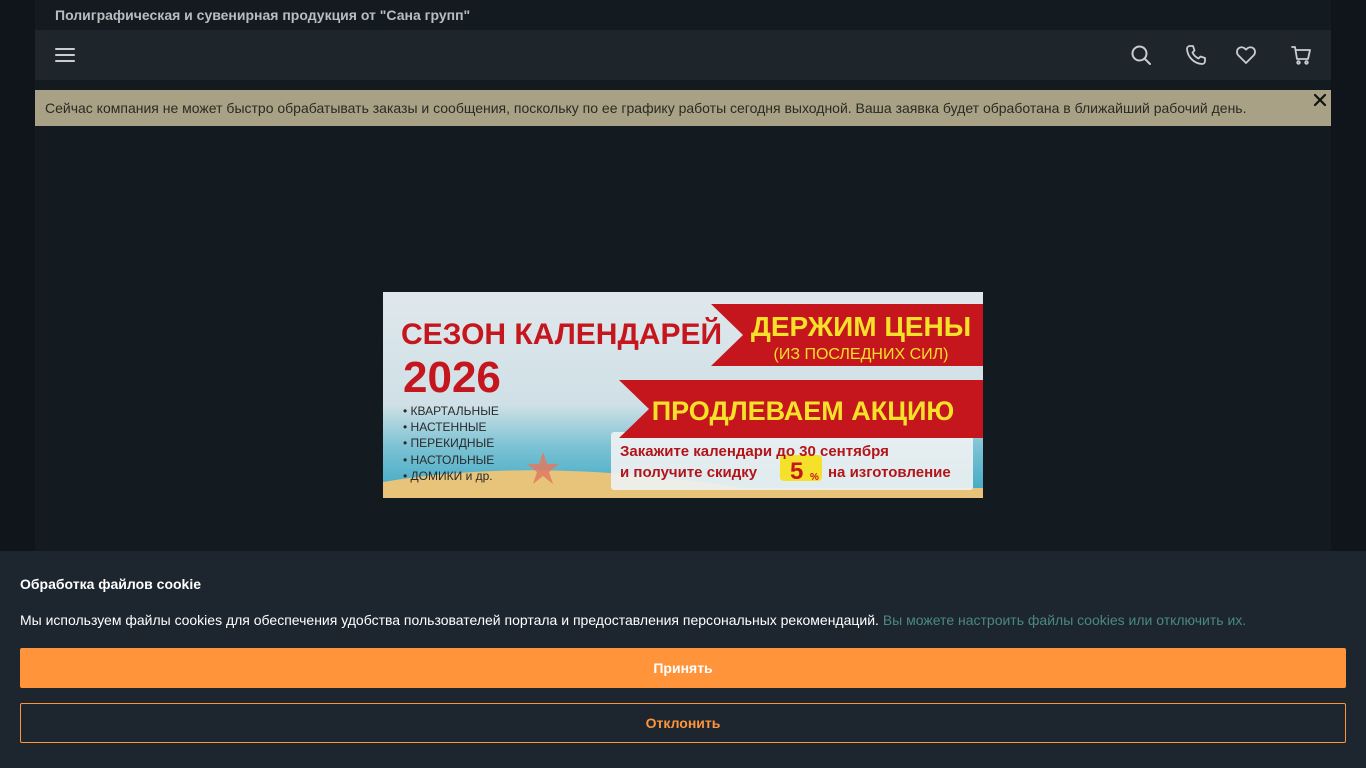 Image resolution: width=1366 pixels, height=768 pixels. What do you see at coordinates (448, 443) in the screenshot?
I see `banner-list-item: • ПЕРЕКИДНЫЕ` at bounding box center [448, 443].